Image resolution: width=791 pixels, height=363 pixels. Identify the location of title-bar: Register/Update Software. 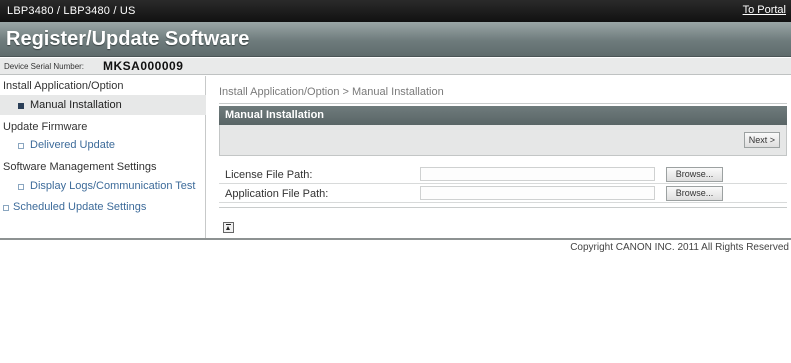
(395, 39).